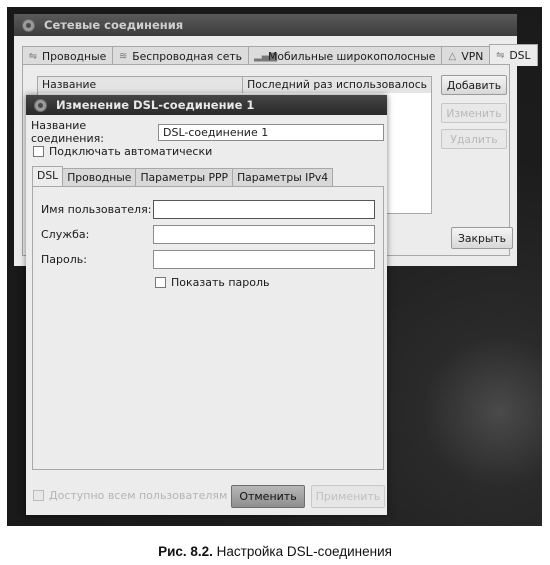 The image size is (550, 565). Describe the element at coordinates (38, 495) in the screenshot. I see `available-all-users-checkbox` at that location.